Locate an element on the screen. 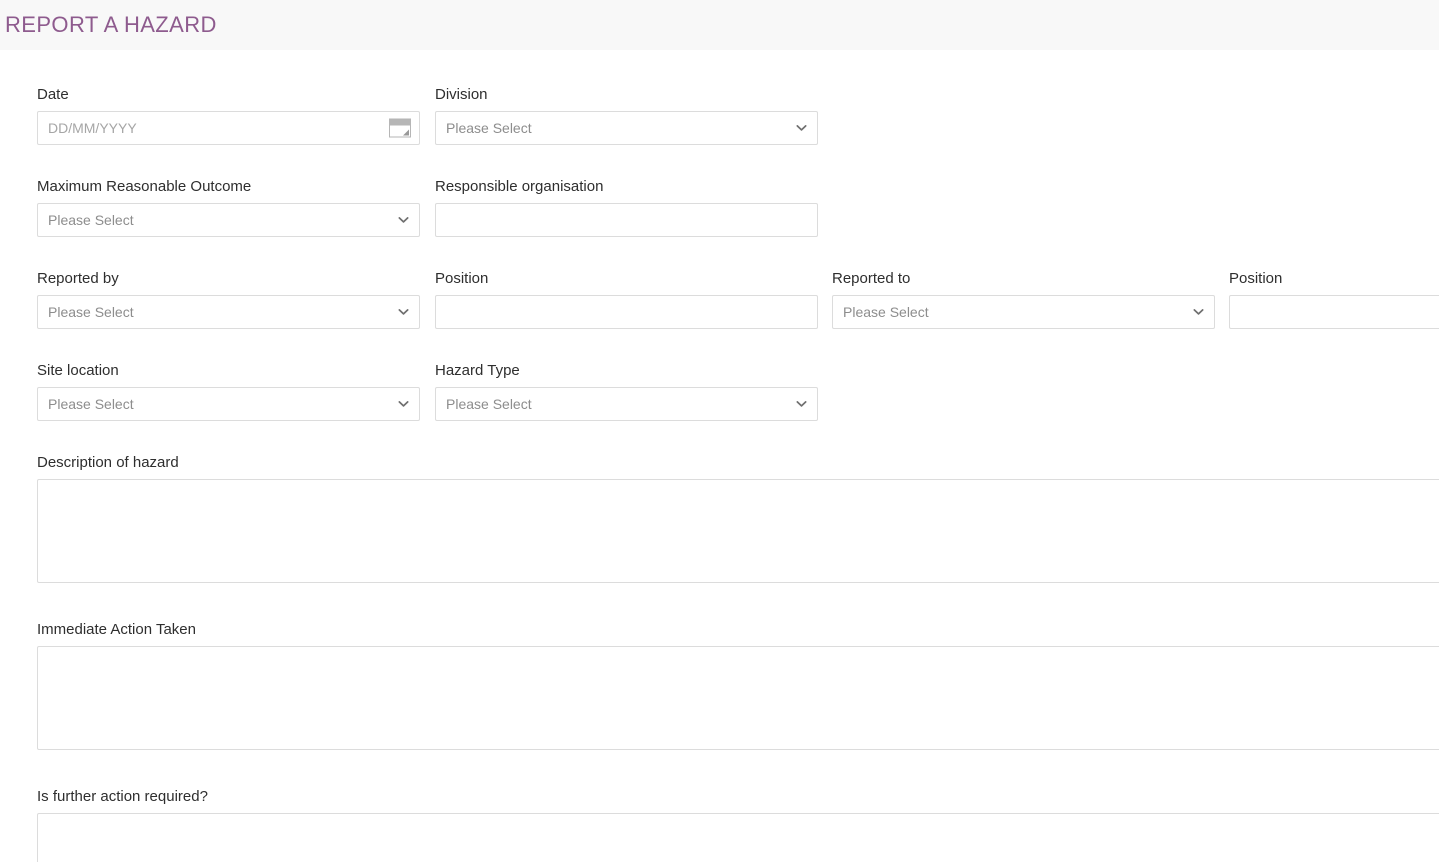 The width and height of the screenshot is (1439, 862). reported-by-select-wrapper: Please Select is located at coordinates (228, 312).